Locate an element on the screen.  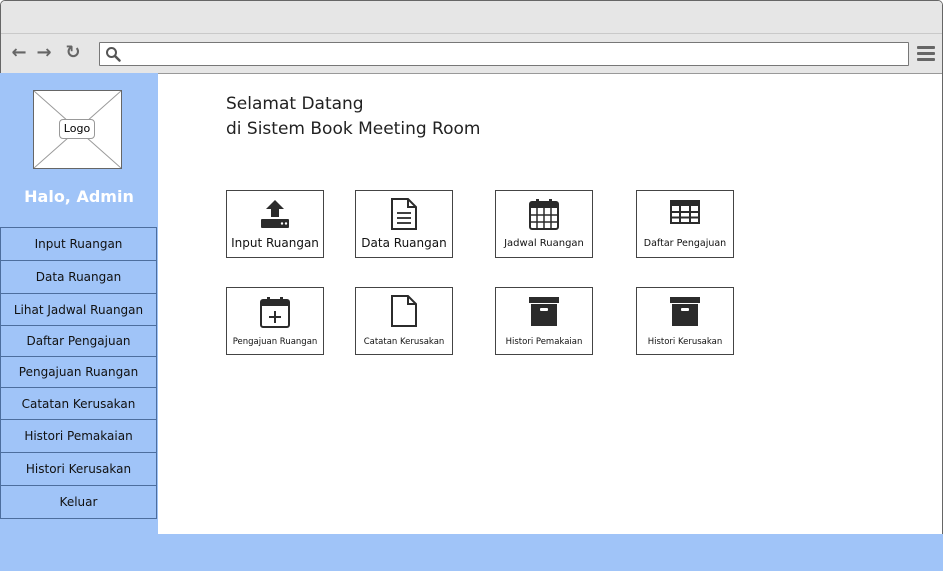
upload-icon is located at coordinates (275, 216).